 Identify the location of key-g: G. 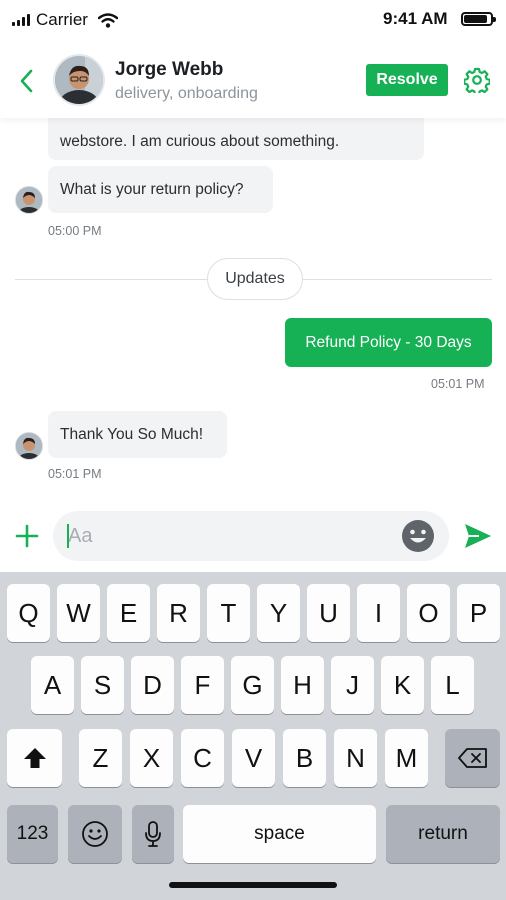
(252, 685).